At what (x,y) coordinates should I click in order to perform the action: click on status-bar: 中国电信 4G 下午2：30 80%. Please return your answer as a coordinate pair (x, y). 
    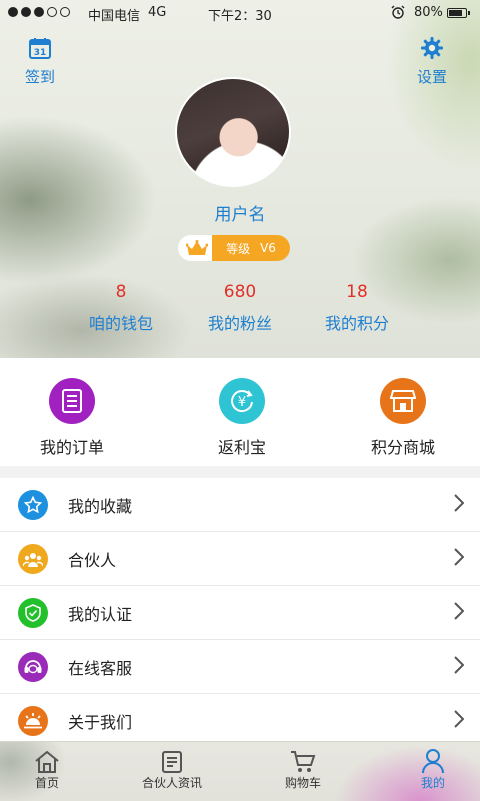
    Looking at the image, I should click on (240, 13).